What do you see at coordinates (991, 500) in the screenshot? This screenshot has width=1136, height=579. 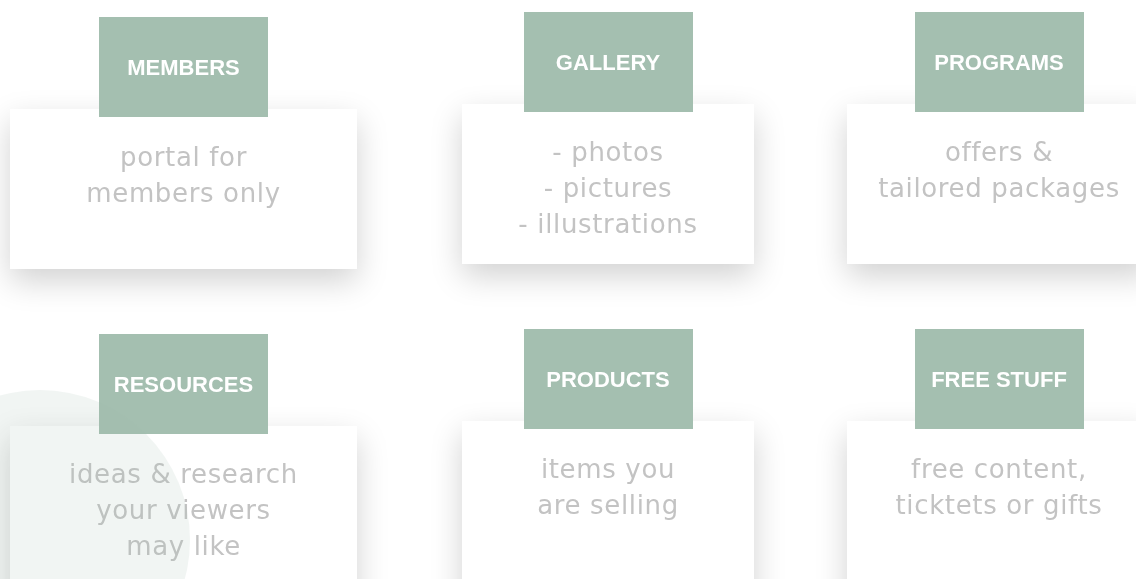 I see `card-text: free content, ticktets or gifts` at bounding box center [991, 500].